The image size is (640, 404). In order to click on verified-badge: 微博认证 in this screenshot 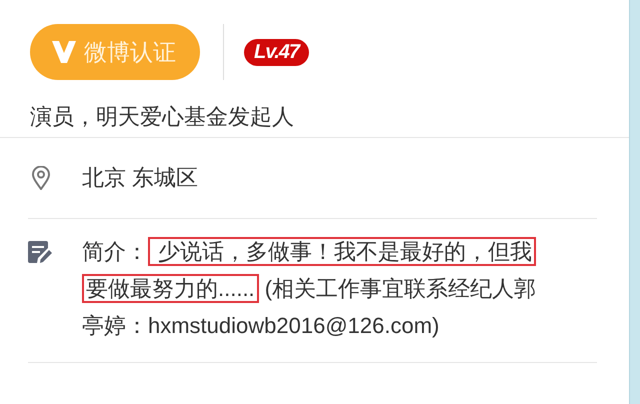, I will do `click(115, 52)`.